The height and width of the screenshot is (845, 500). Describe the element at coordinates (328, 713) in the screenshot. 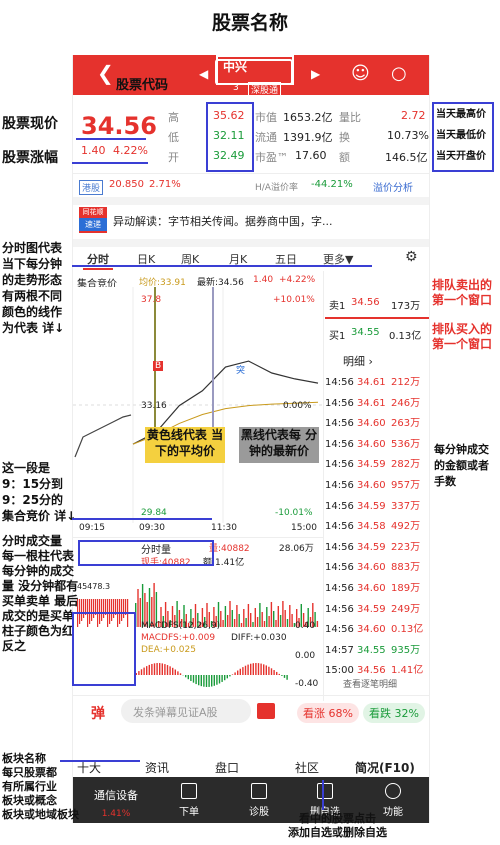

I see `bull-button: 看涨 68%` at that location.